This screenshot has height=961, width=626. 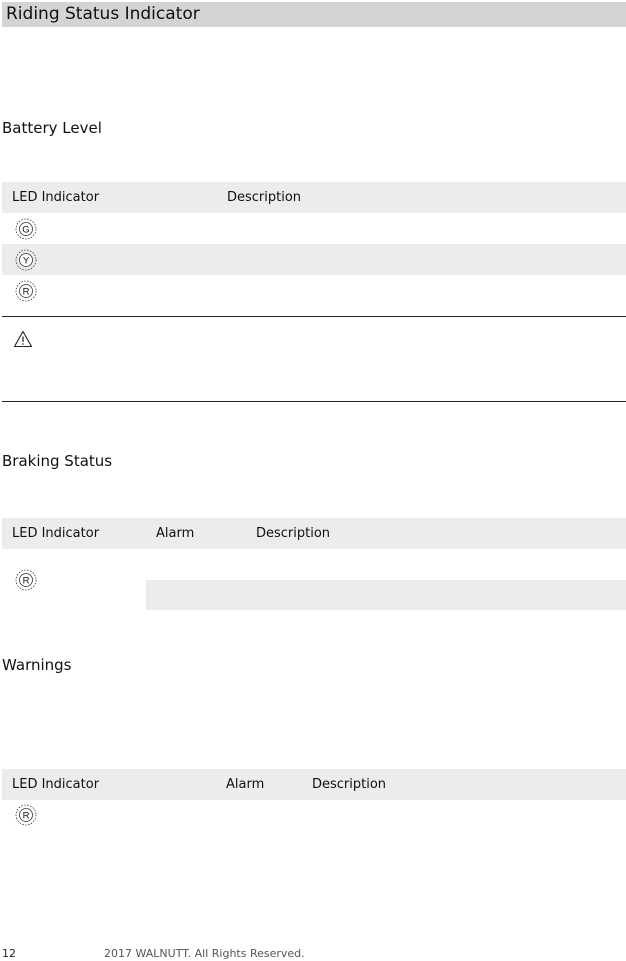 I want to click on copyright-text: 2017 WALNUTT. All Rights Reserved., so click(x=204, y=953).